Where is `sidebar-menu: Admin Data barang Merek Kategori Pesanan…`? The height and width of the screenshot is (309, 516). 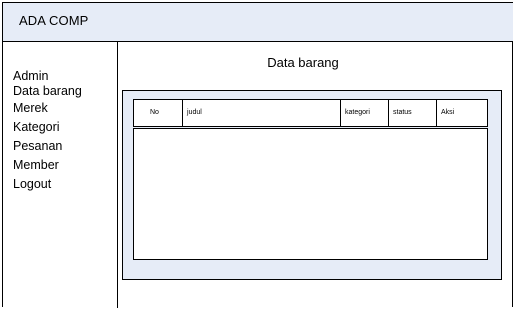 sidebar-menu: Admin Data barang Merek Kategori Pesanan… is located at coordinates (47, 130).